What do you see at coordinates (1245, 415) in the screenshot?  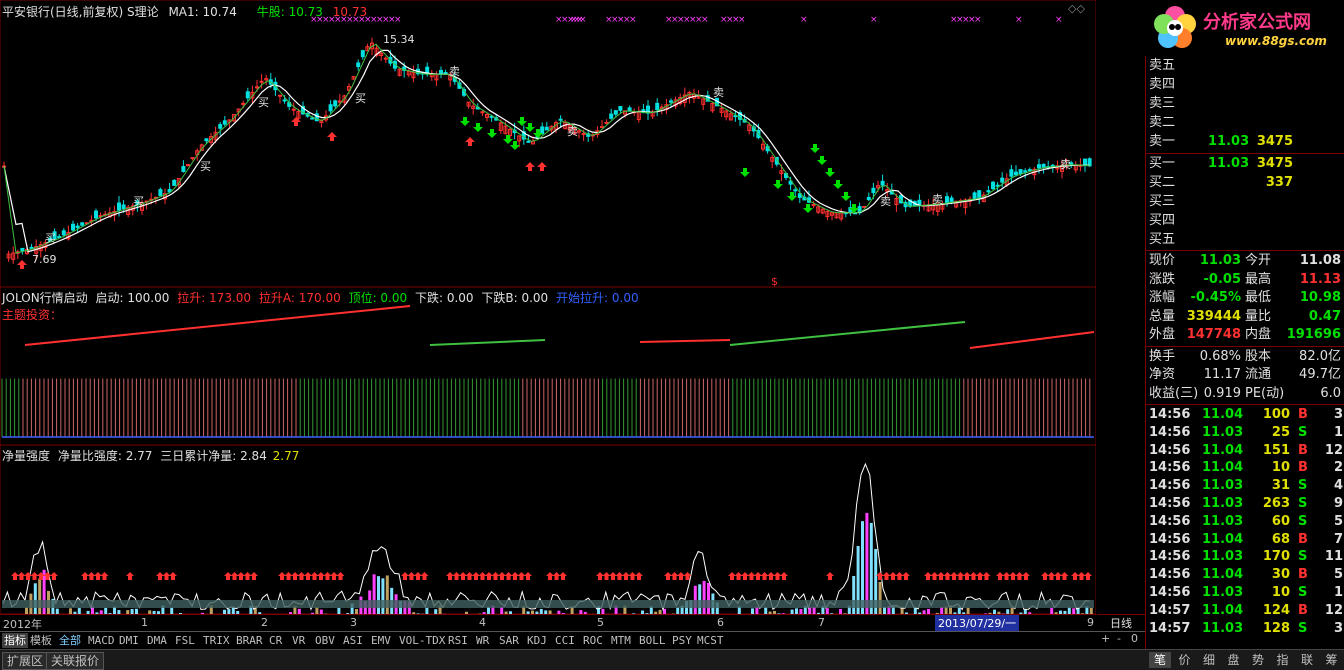 I see `tick-row: 14:56 11.04 100 B 3` at bounding box center [1245, 415].